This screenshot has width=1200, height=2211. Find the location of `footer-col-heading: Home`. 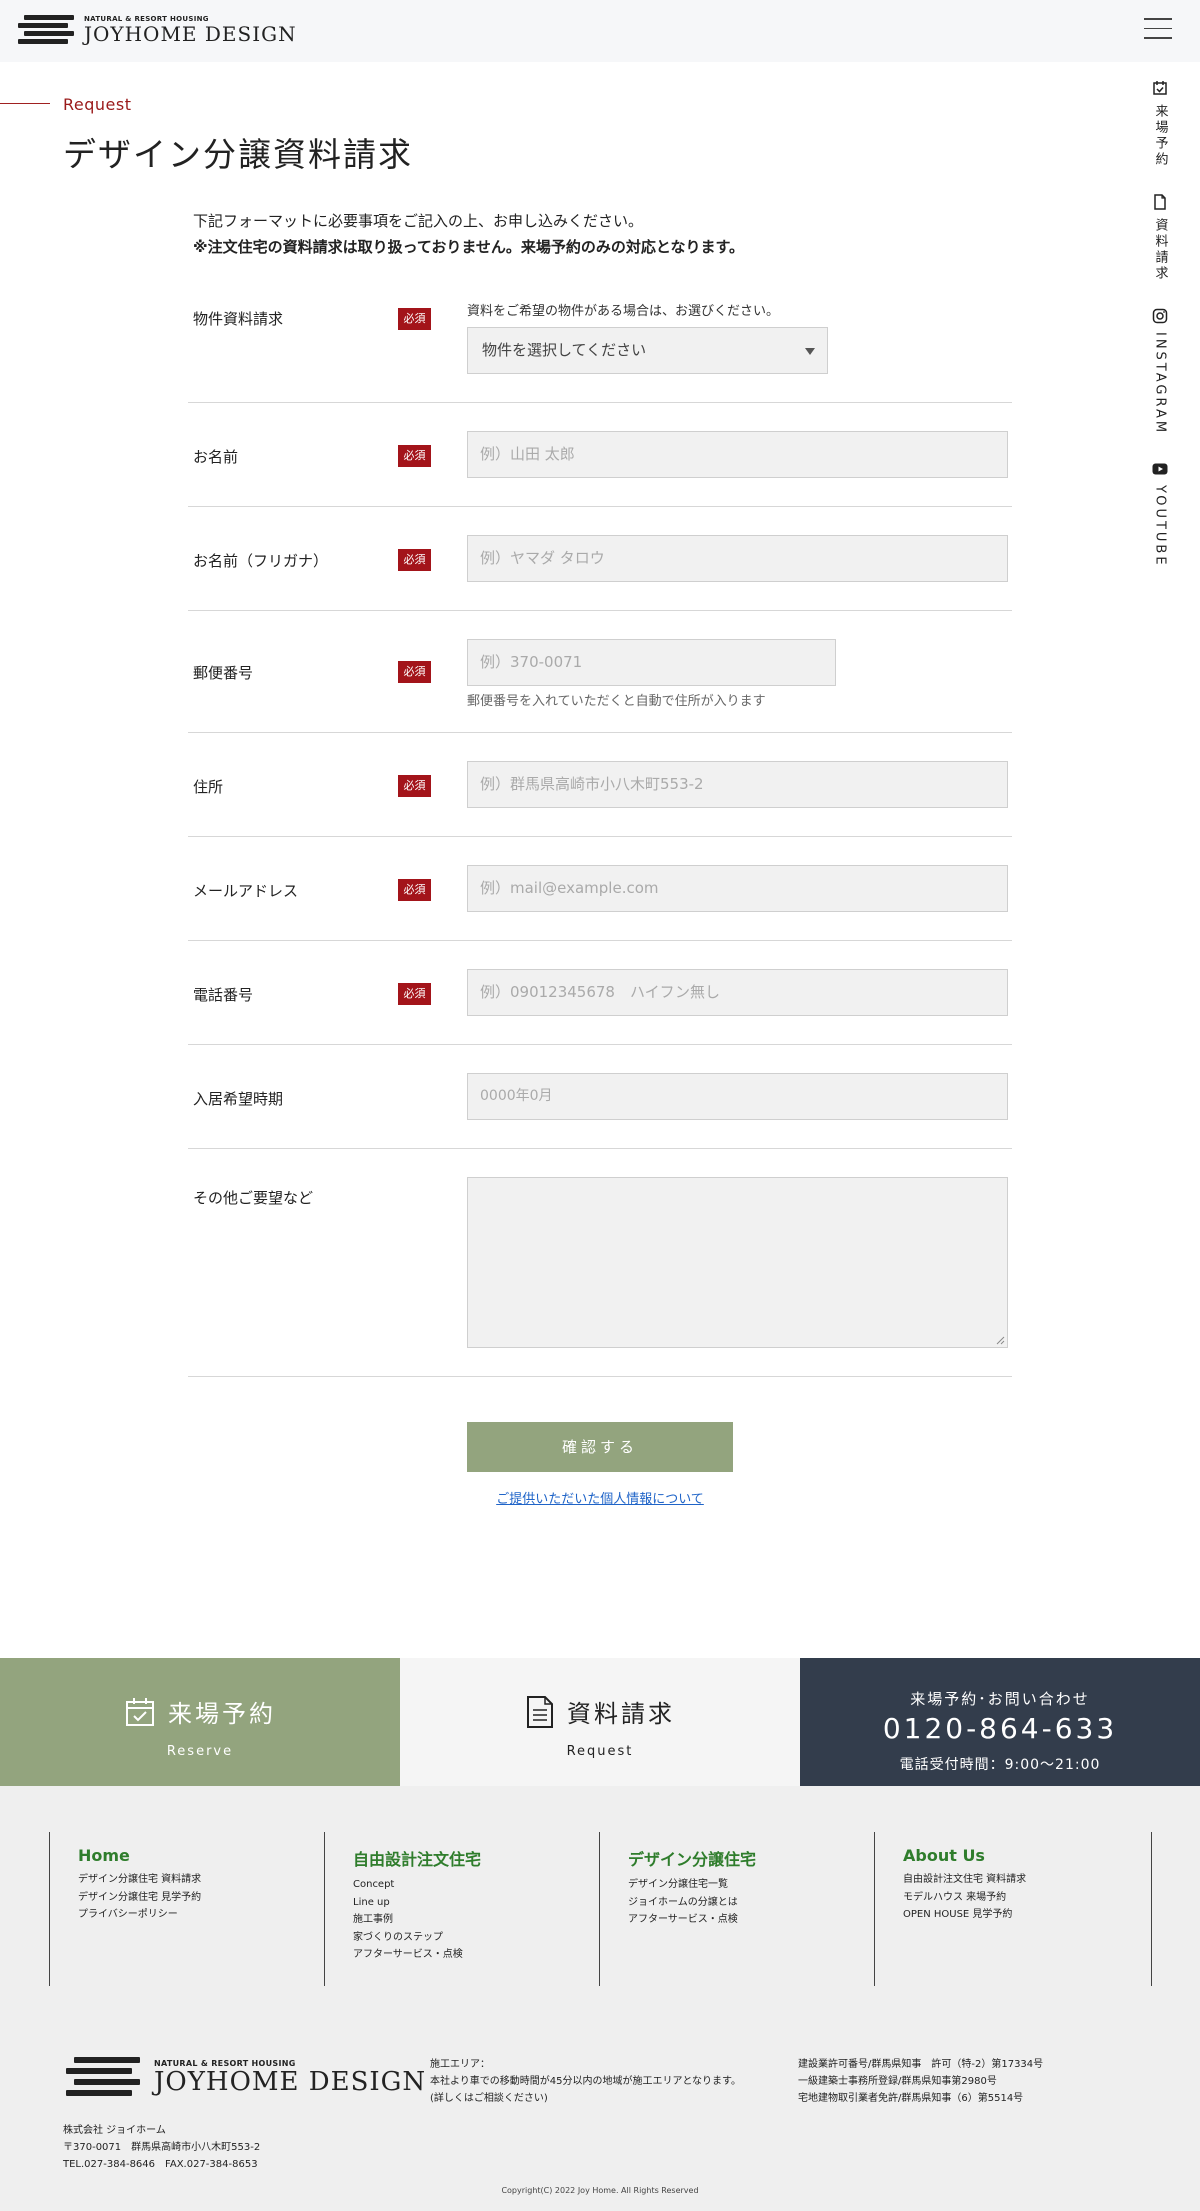

footer-col-heading: Home is located at coordinates (201, 1855).